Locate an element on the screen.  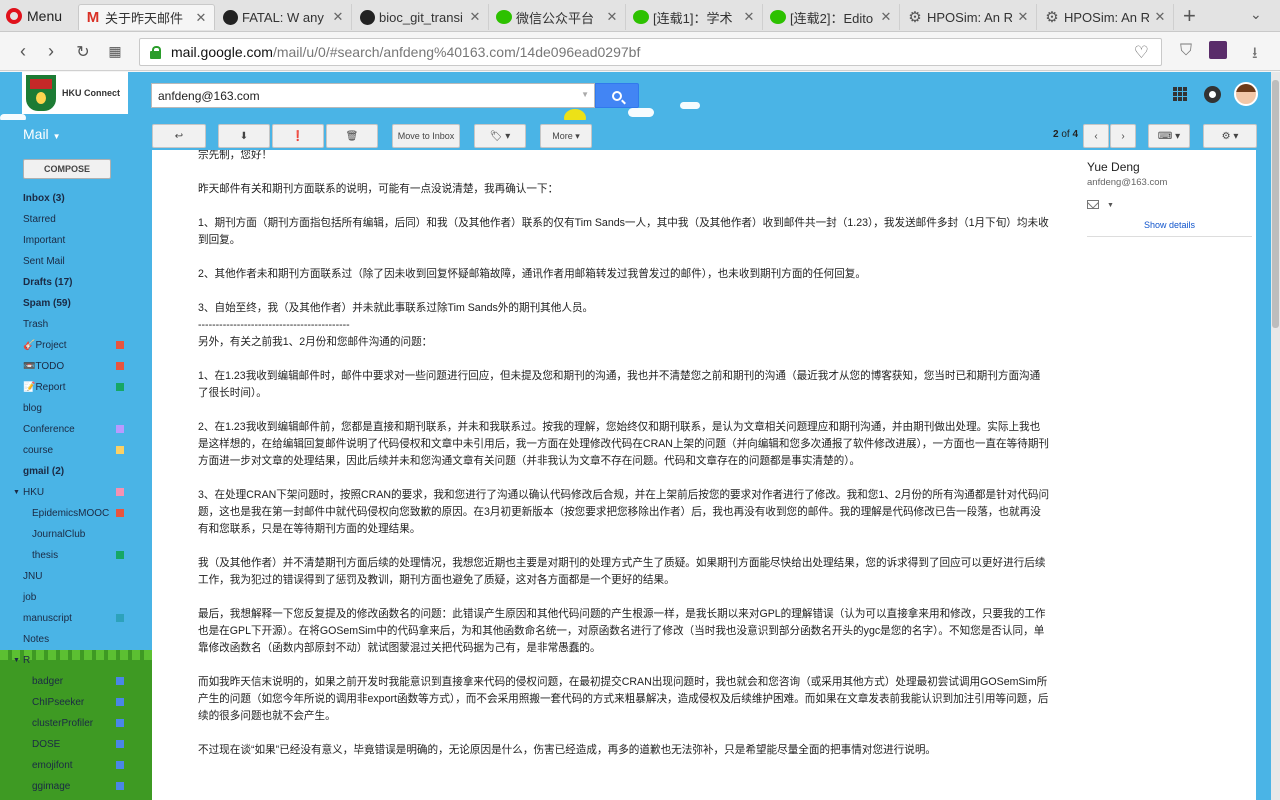
more-button: More ▾ is located at coordinates (566, 136).